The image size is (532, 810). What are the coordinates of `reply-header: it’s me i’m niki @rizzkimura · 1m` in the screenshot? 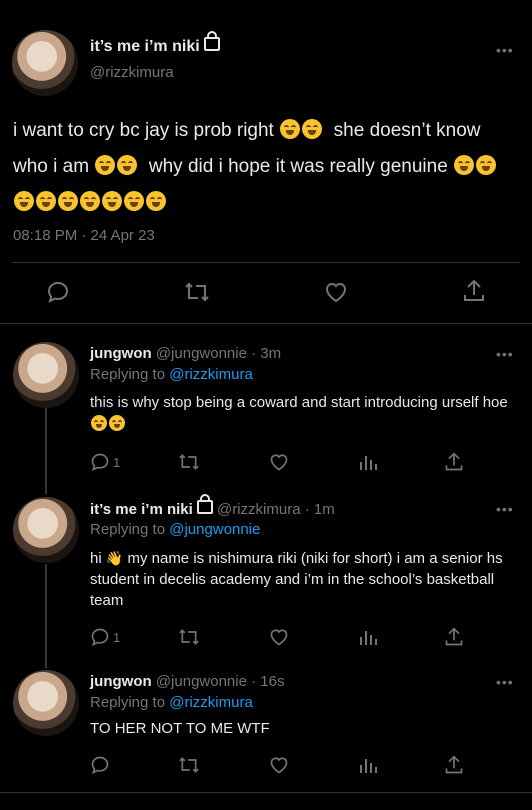 It's located at (212, 506).